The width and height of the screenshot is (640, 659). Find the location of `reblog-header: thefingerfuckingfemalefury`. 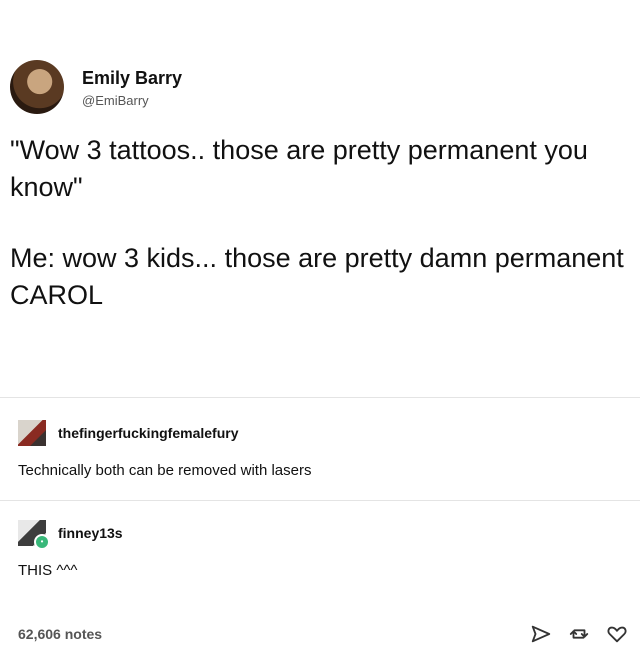

reblog-header: thefingerfuckingfemalefury is located at coordinates (164, 433).